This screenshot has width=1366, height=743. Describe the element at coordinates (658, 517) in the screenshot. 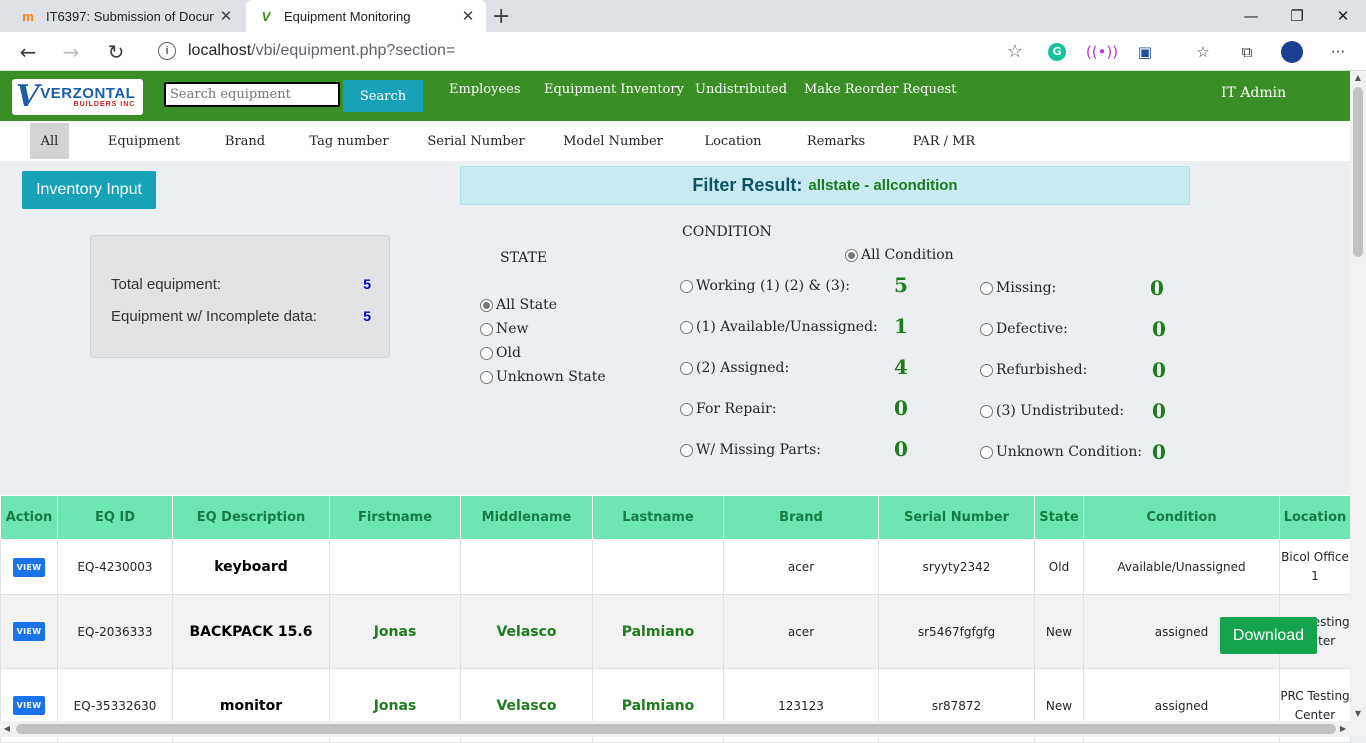

I see `col-lastname: Lastname` at that location.